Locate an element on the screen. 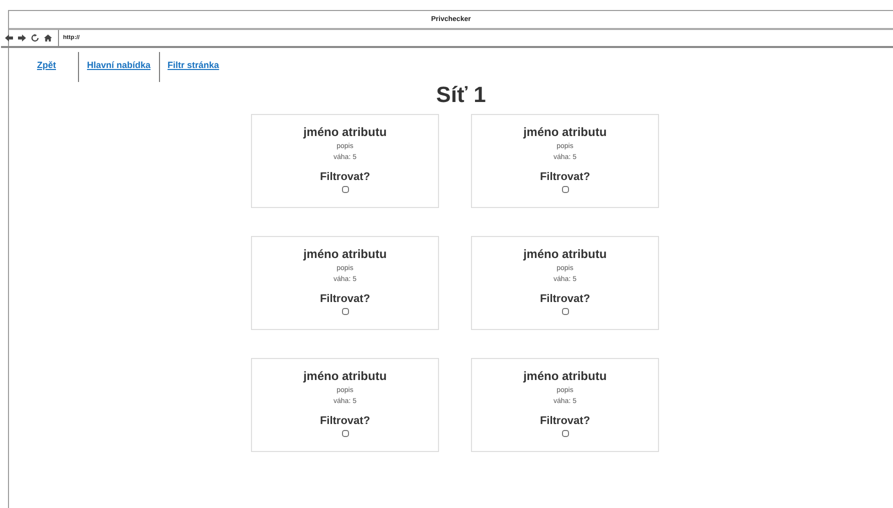 The width and height of the screenshot is (893, 508). back-icon is located at coordinates (9, 38).